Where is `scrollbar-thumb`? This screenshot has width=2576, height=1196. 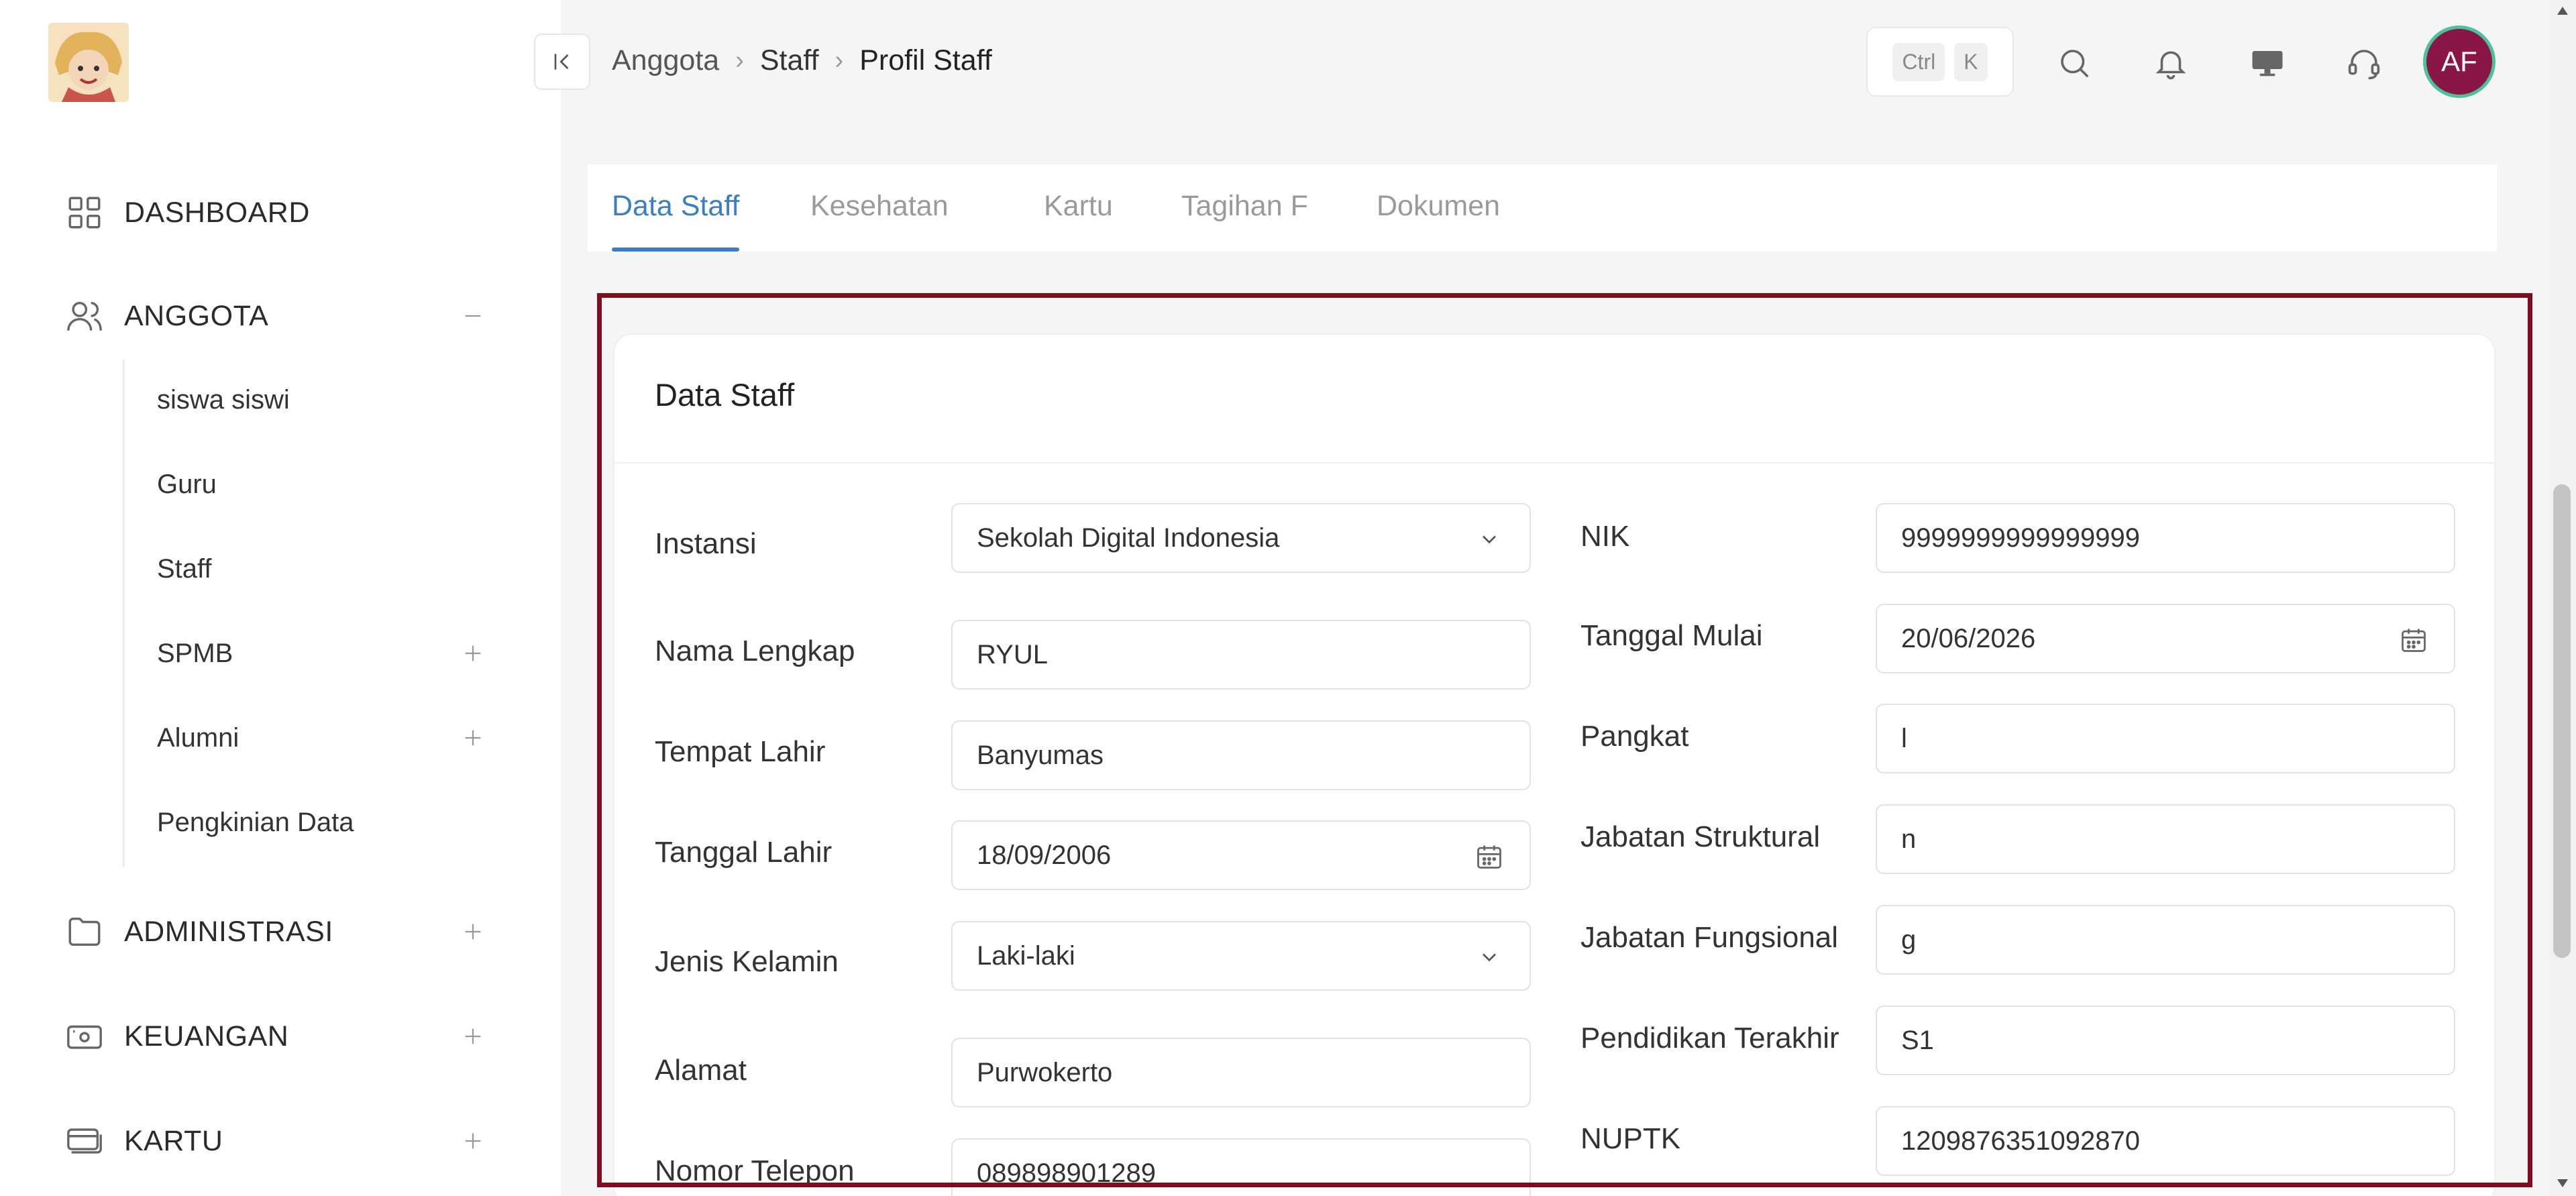
scrollbar-thumb is located at coordinates (2562, 721).